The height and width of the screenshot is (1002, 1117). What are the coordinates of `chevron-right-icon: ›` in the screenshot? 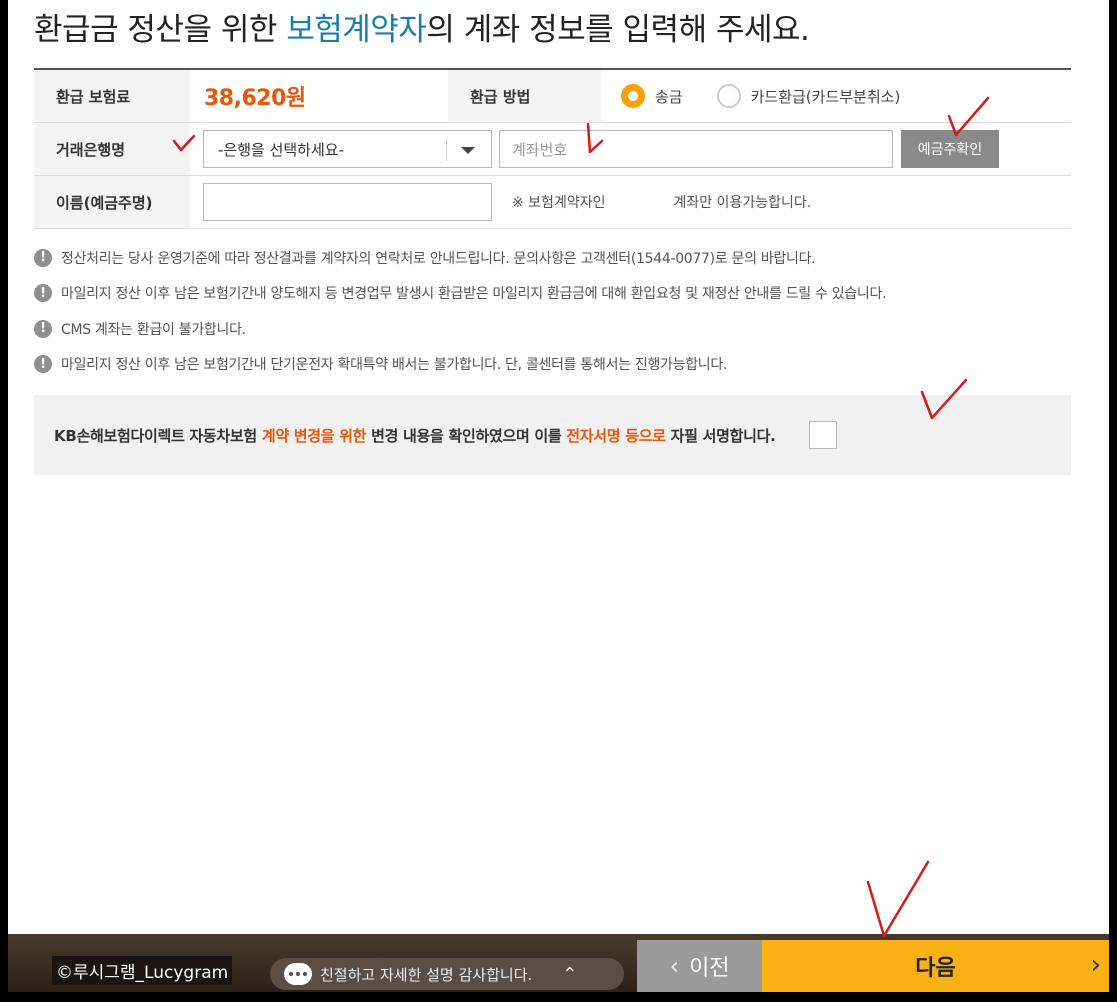 It's located at (1095, 965).